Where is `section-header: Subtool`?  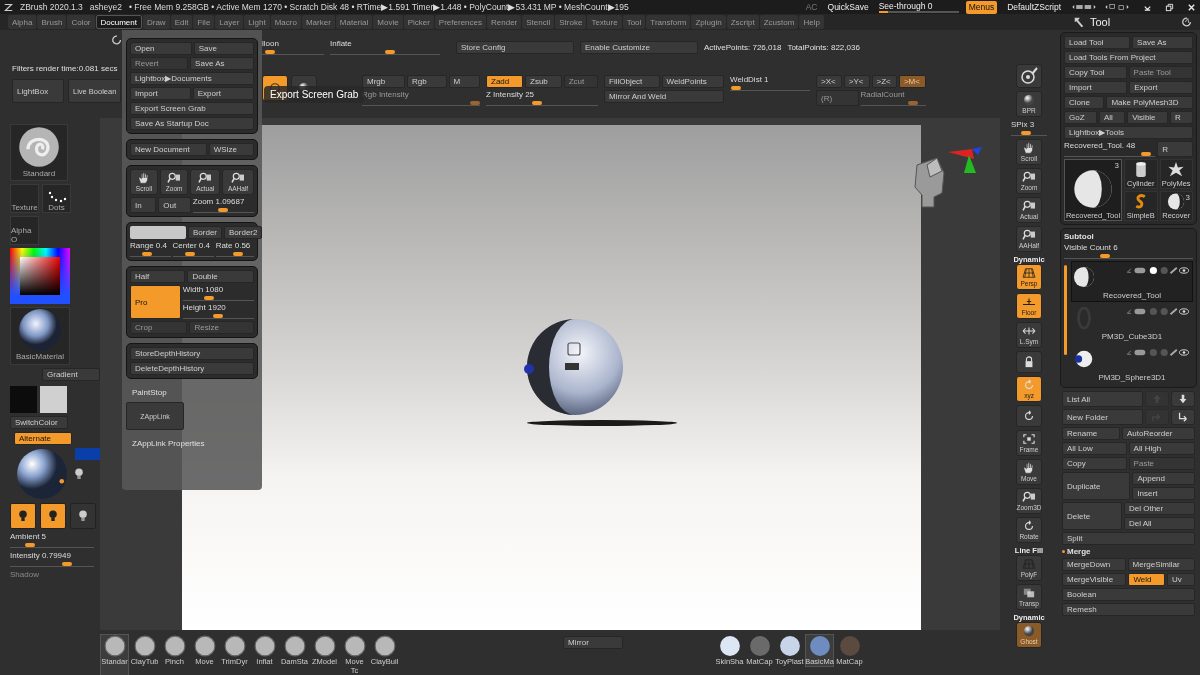
section-header: Subtool is located at coordinates (1079, 236).